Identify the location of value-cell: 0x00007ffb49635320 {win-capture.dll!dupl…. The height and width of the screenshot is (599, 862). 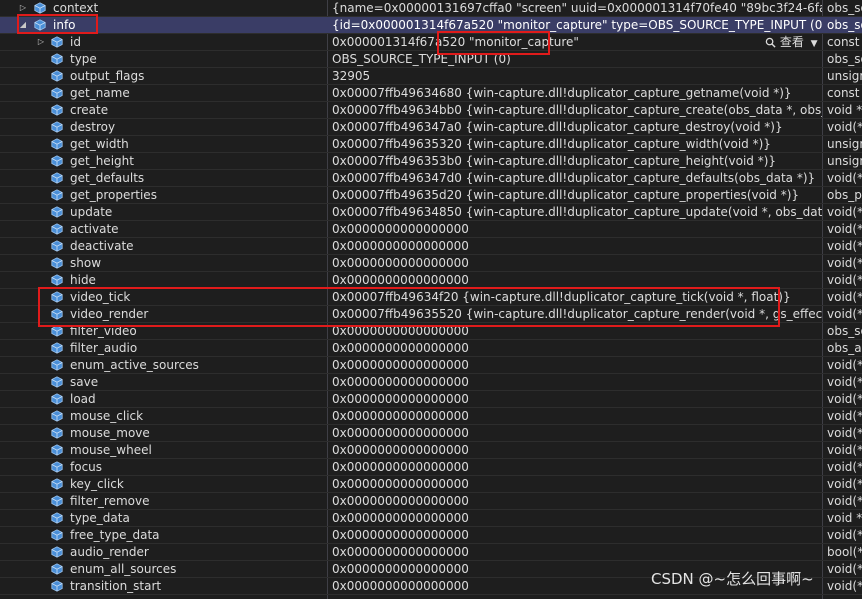
(575, 144).